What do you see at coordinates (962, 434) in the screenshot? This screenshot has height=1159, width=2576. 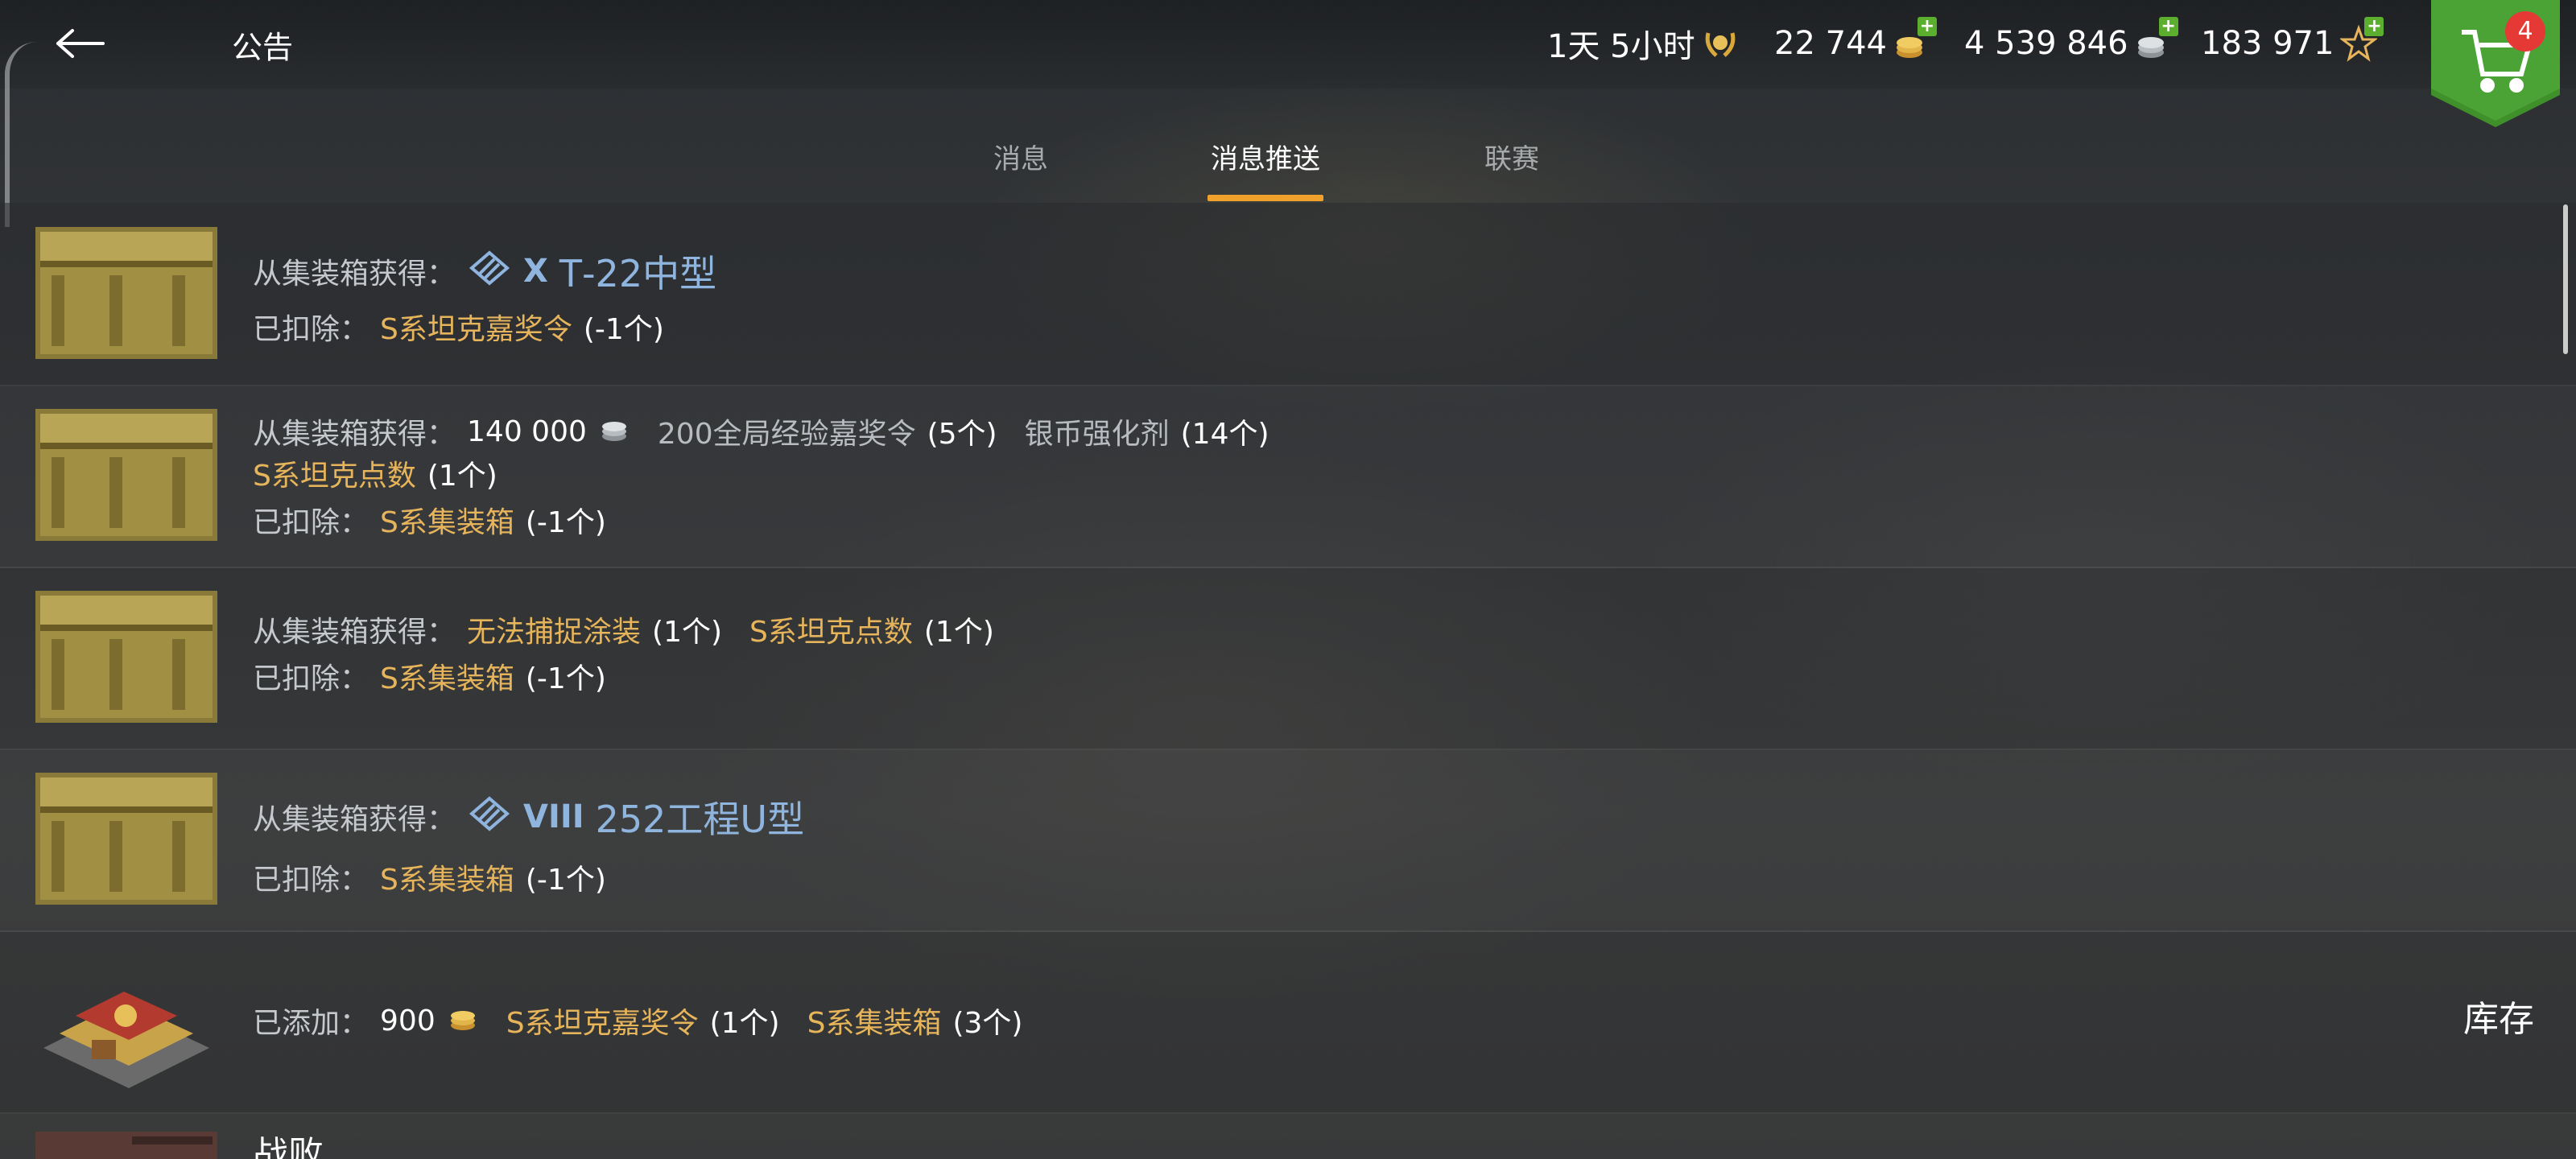 I see `reward-qty: (5个)` at bounding box center [962, 434].